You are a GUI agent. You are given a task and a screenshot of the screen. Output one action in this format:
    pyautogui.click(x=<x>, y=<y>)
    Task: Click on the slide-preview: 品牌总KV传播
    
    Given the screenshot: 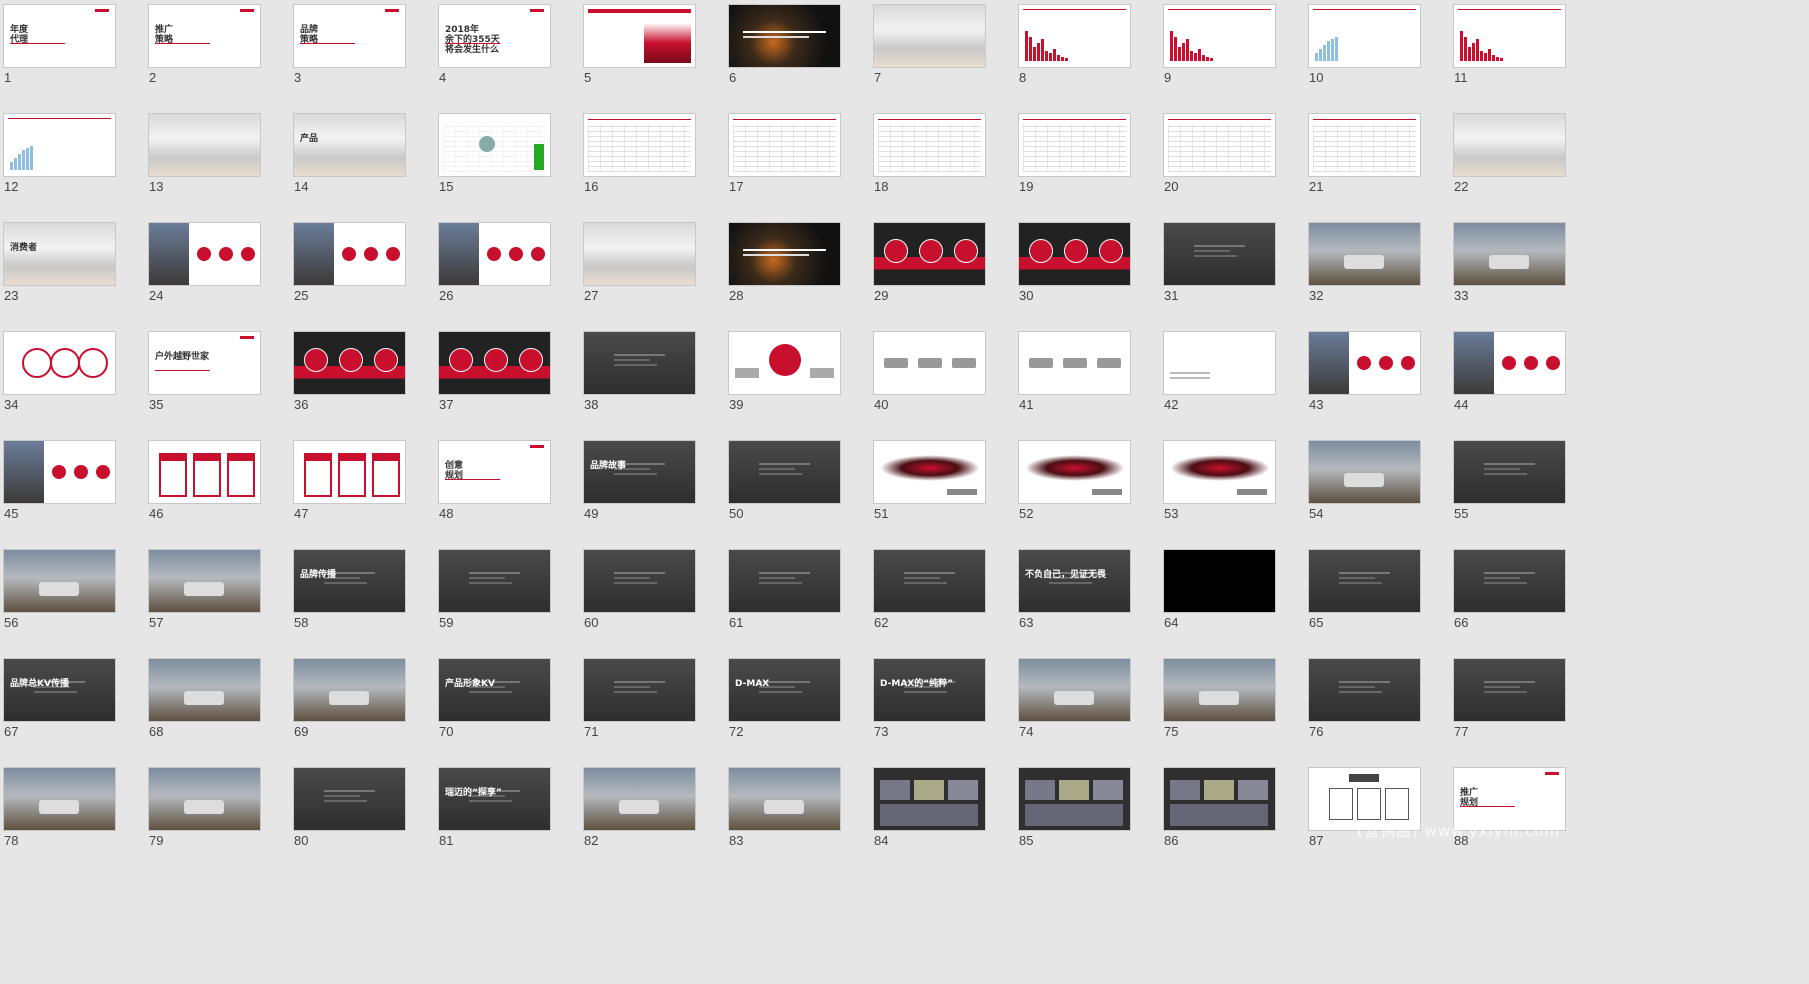 What is the action you would take?
    pyautogui.click(x=59, y=690)
    